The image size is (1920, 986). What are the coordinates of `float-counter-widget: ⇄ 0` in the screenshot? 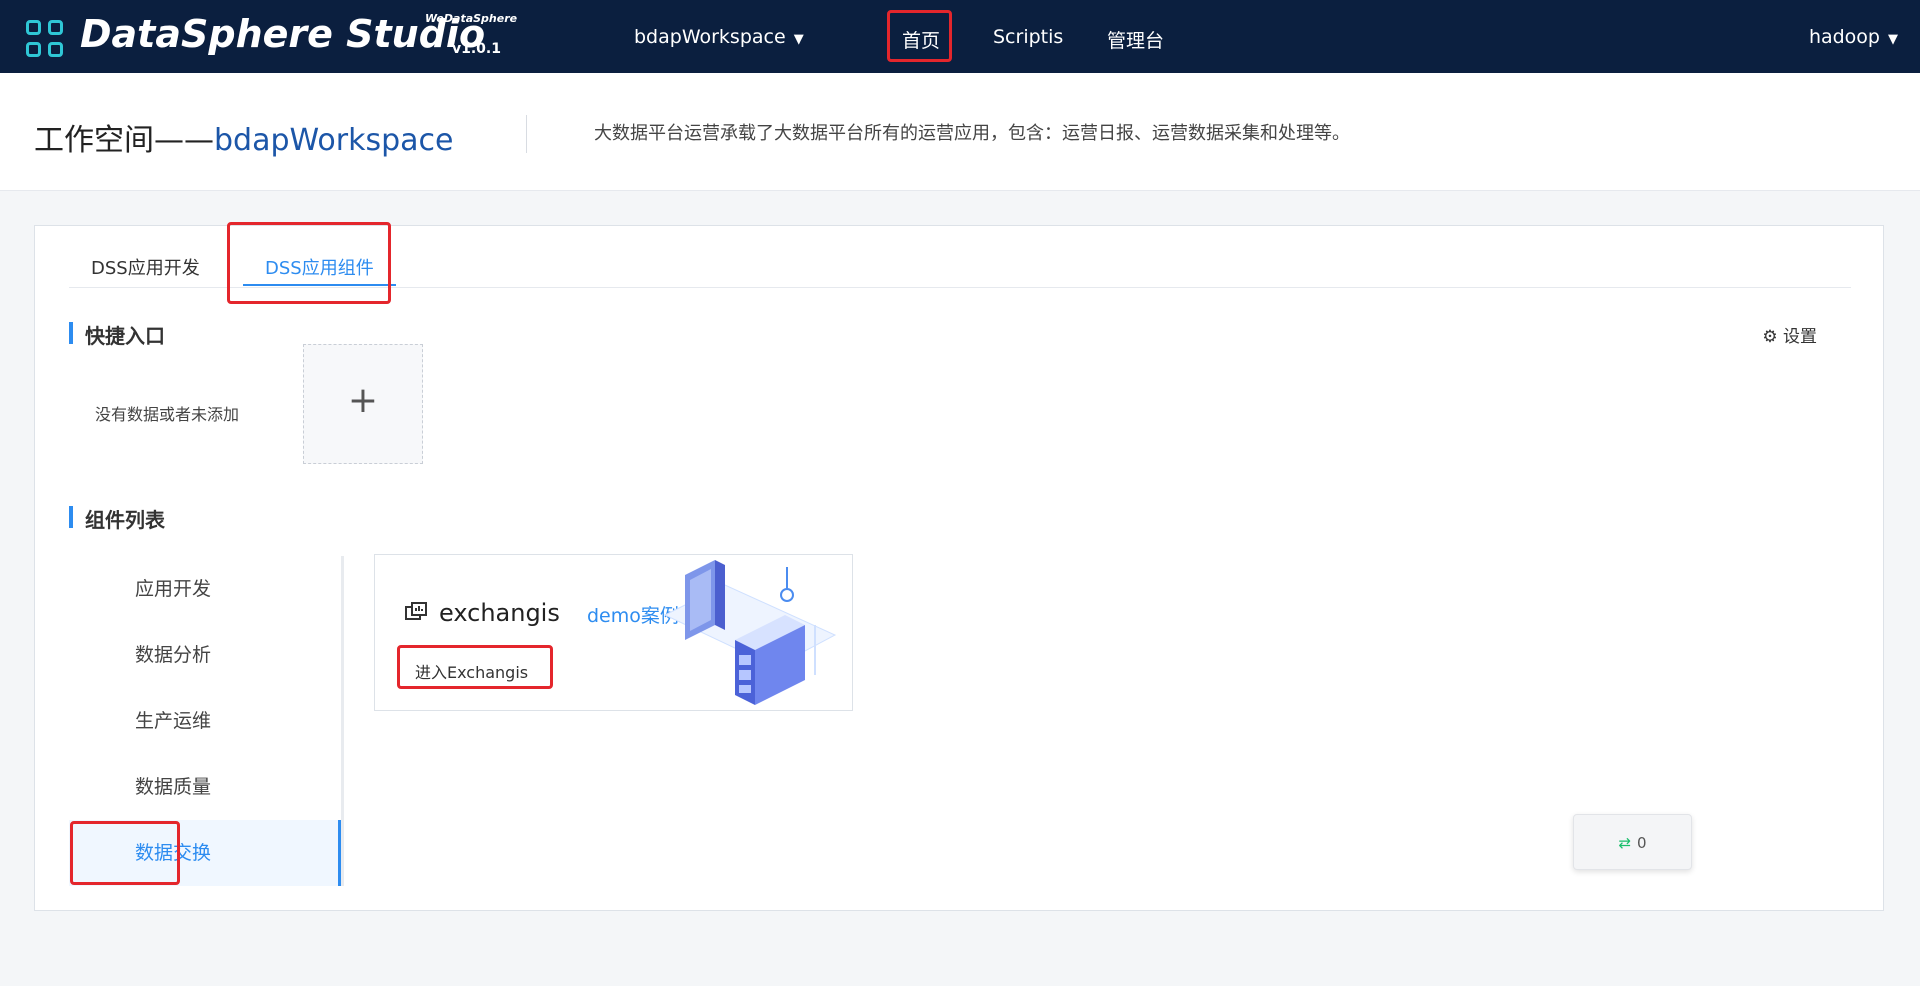 It's located at (1632, 842).